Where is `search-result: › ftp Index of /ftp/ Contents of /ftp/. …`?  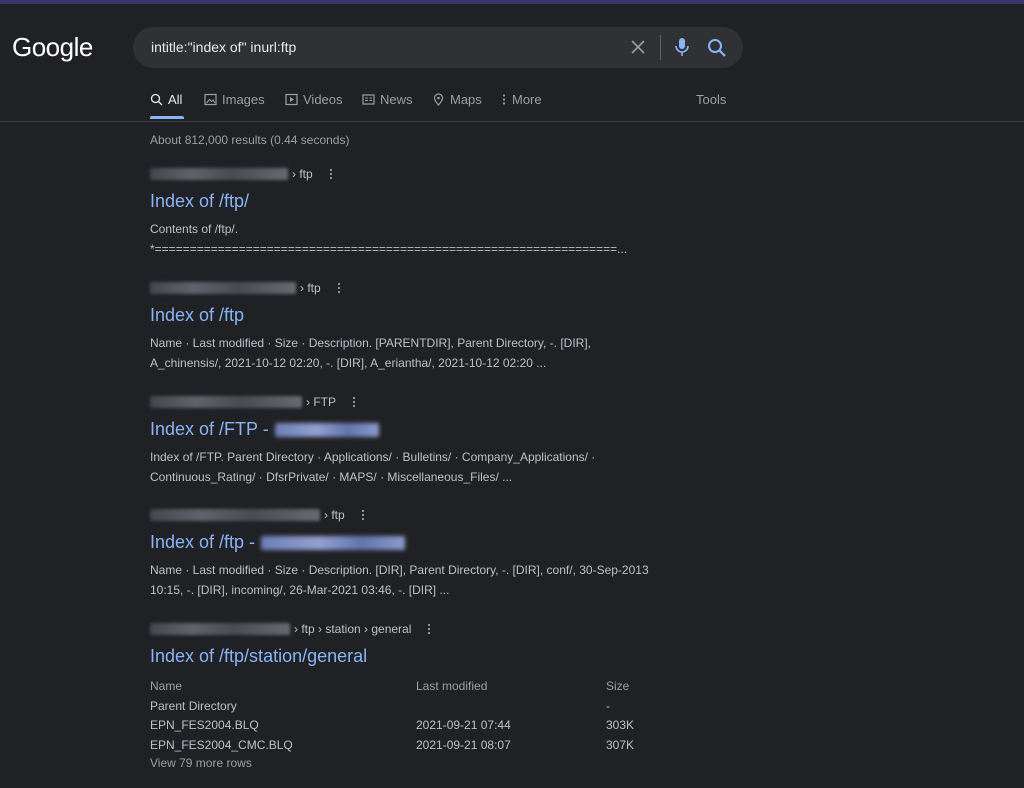 search-result: › ftp Index of /ftp/ Contents of /ftp/. … is located at coordinates (420, 212).